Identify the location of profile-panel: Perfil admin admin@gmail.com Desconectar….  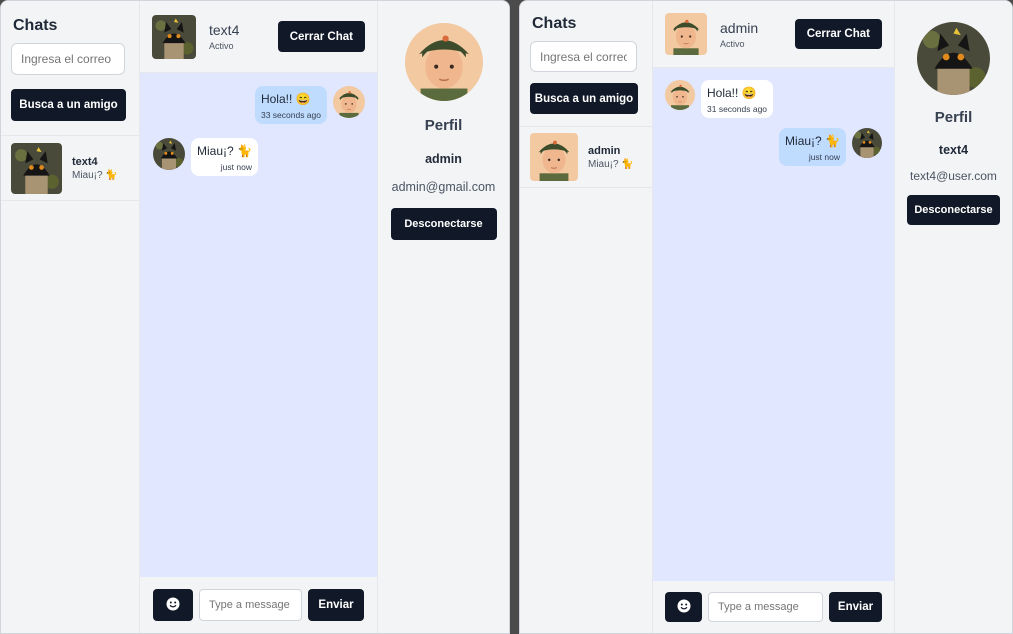
(443, 317).